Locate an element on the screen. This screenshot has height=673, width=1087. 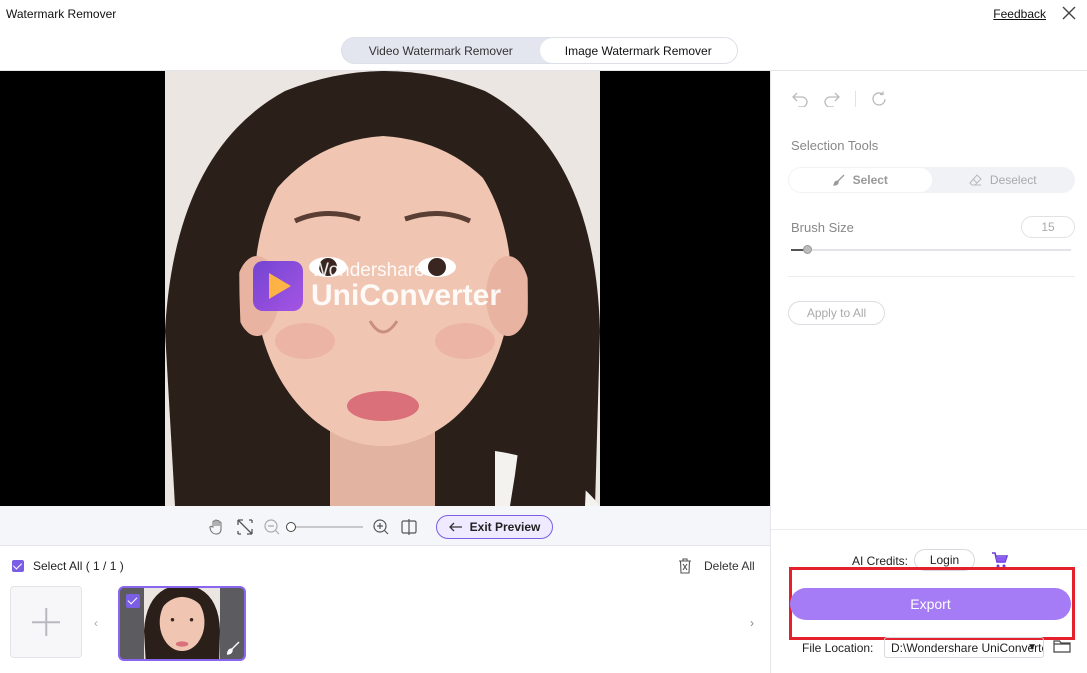
file-strip: Select All ( 1 / 1 ) Delete All ‹ › is located at coordinates (385, 609).